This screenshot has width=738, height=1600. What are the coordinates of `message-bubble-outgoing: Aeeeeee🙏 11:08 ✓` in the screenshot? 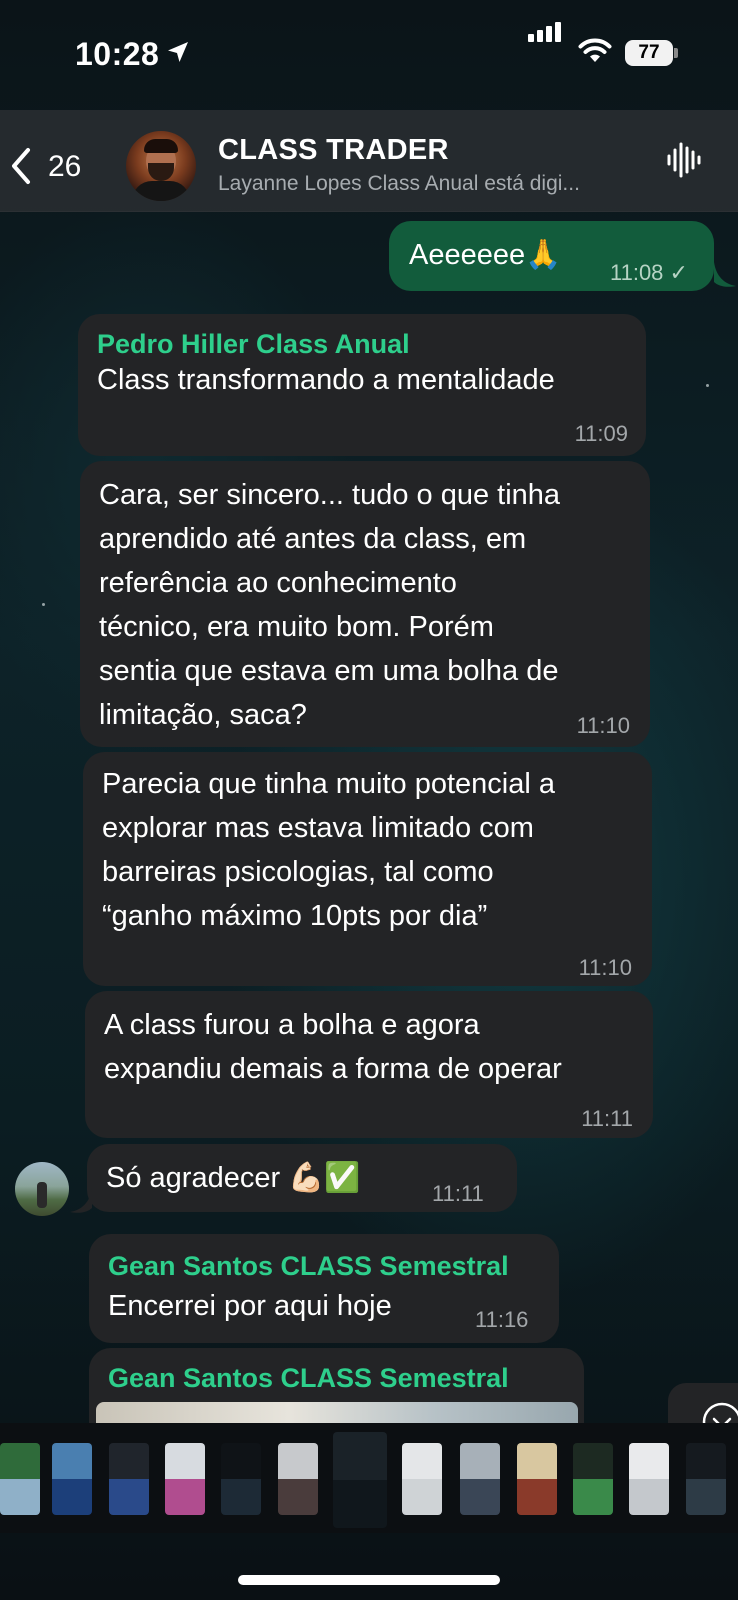 It's located at (551, 256).